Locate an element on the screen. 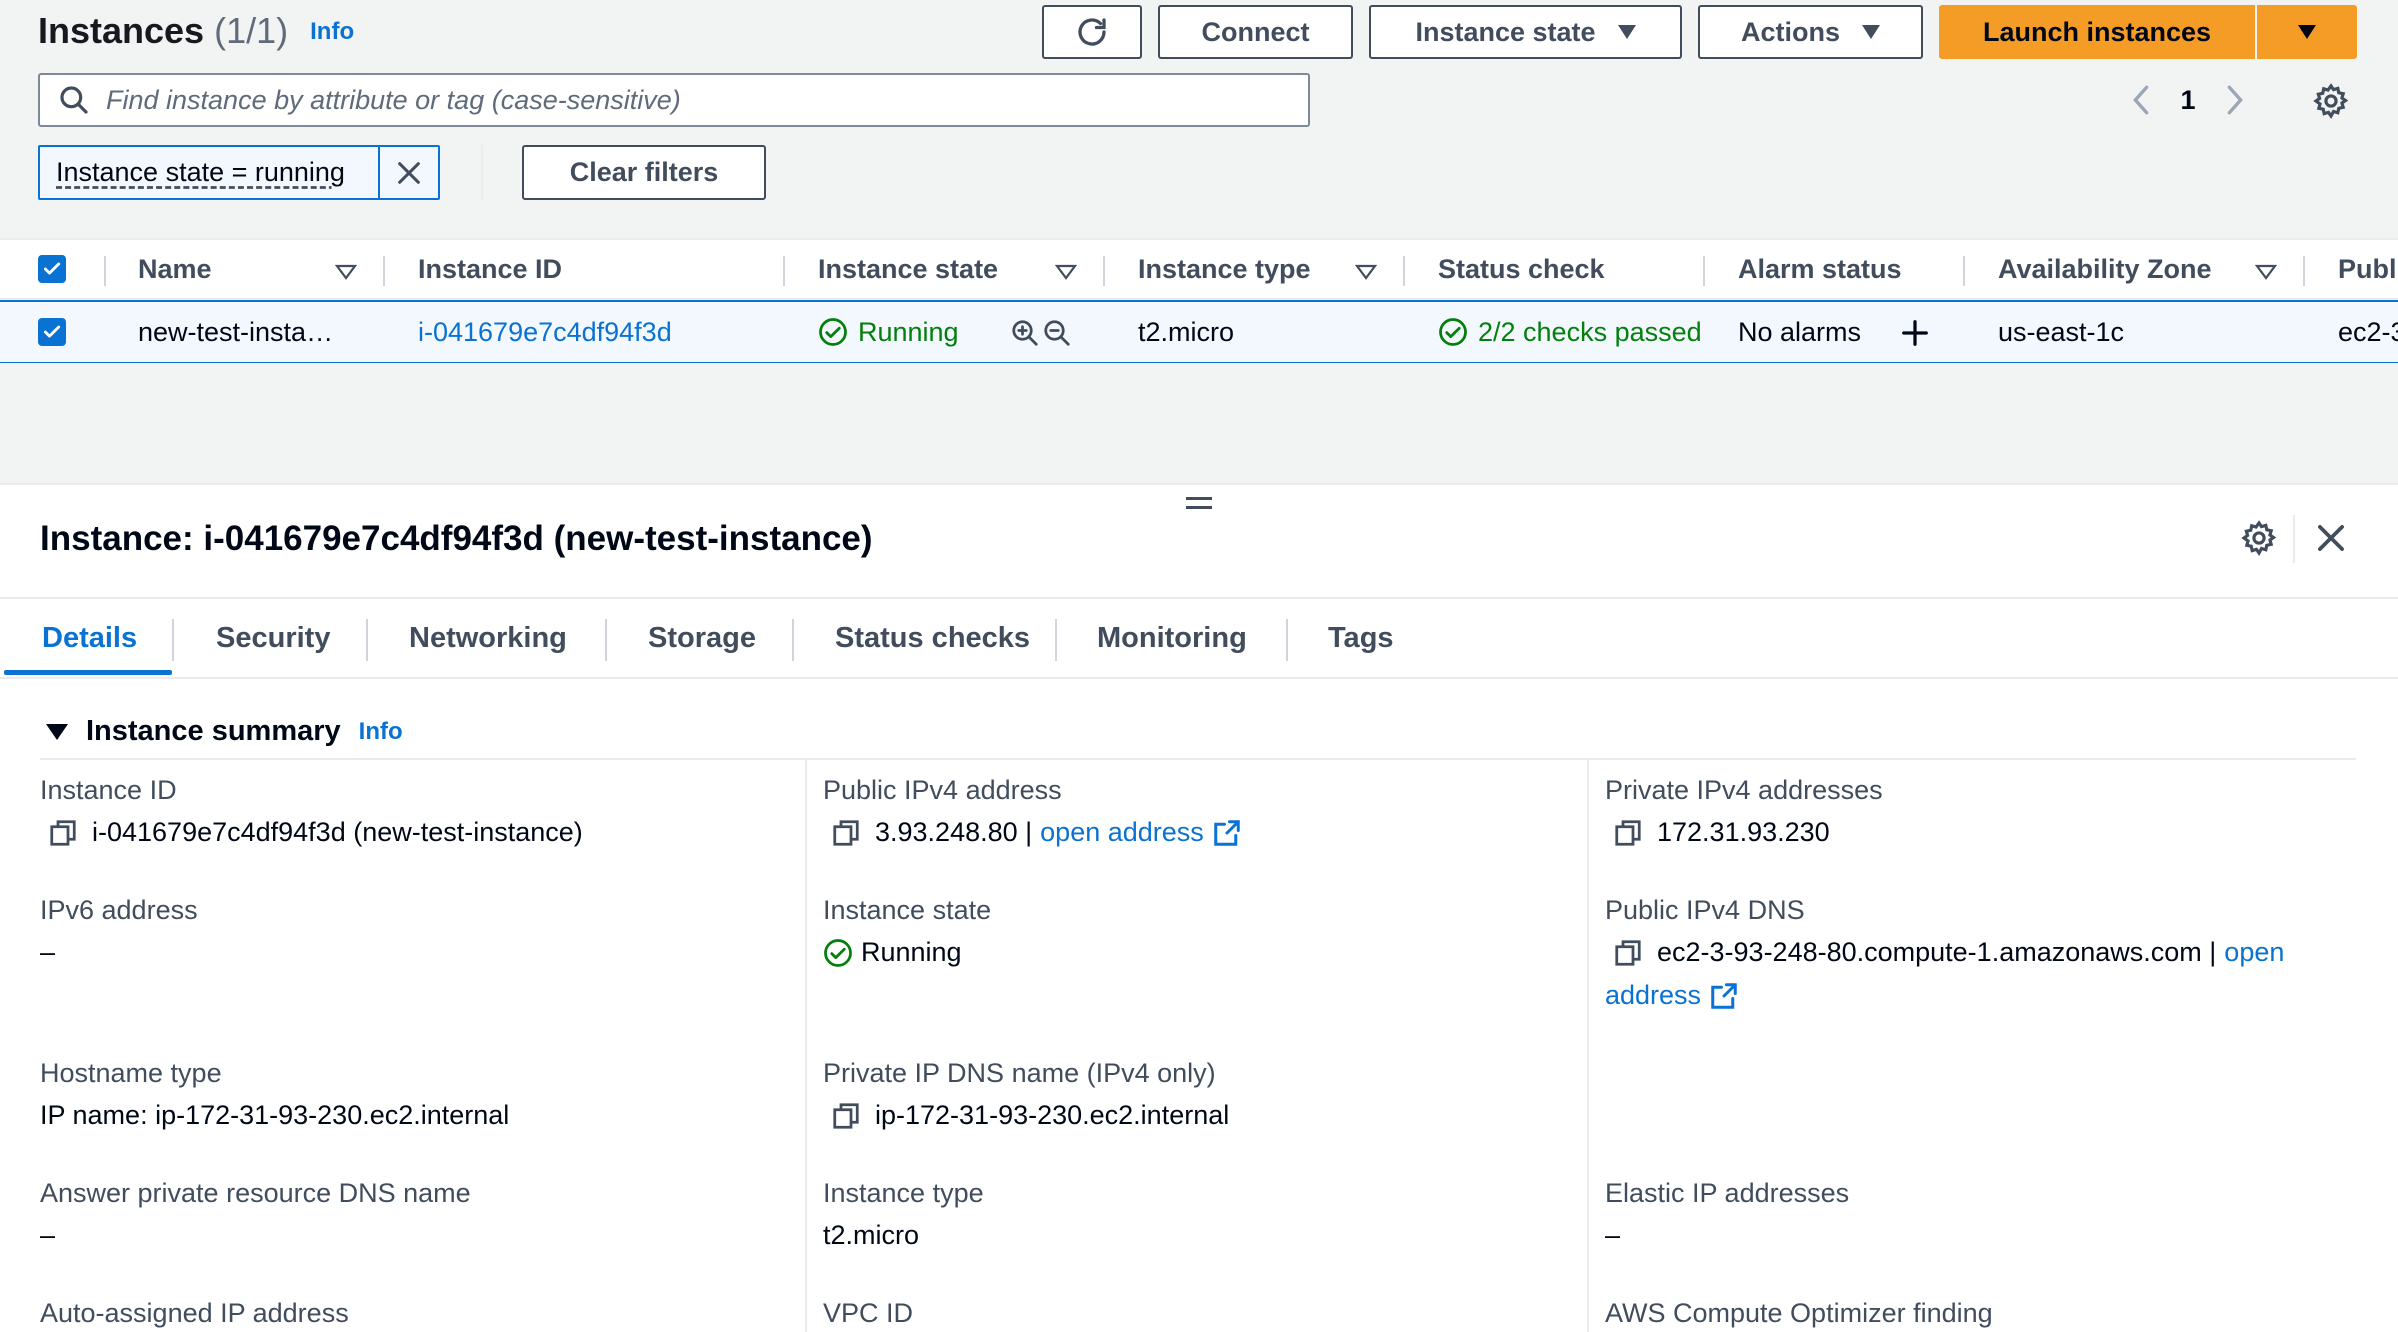  filter-divider is located at coordinates (482, 172).